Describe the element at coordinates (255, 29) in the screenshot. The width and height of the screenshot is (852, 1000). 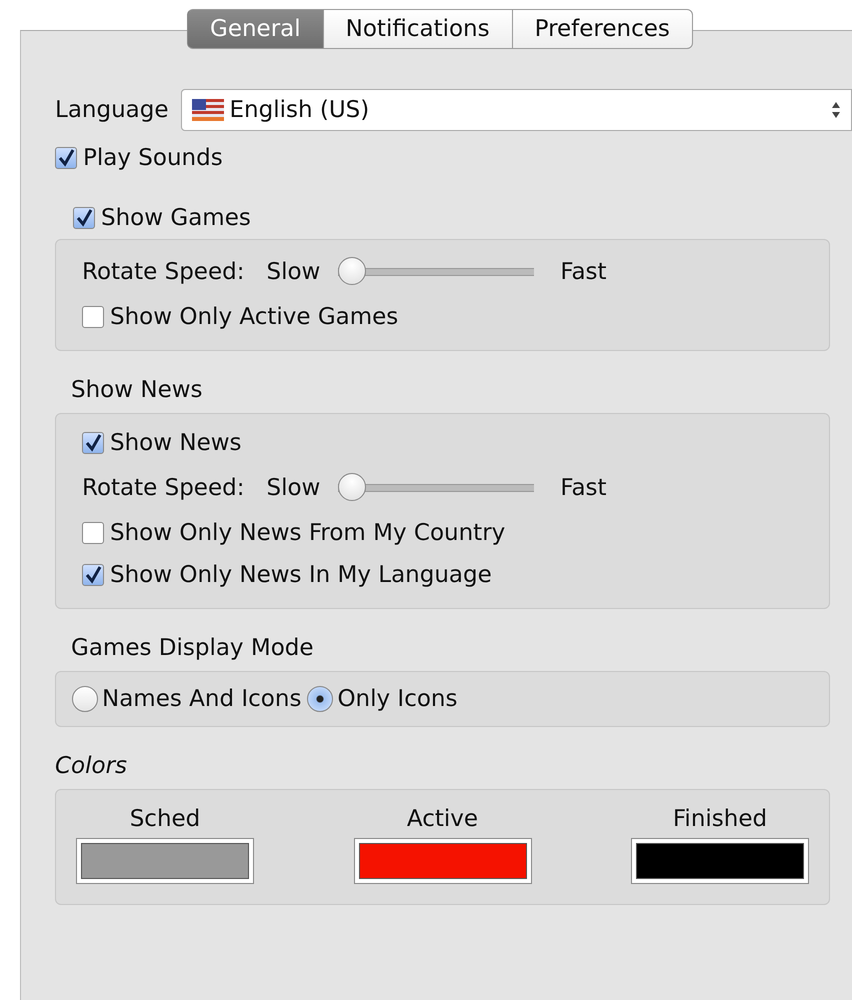
I see `tab: General` at that location.